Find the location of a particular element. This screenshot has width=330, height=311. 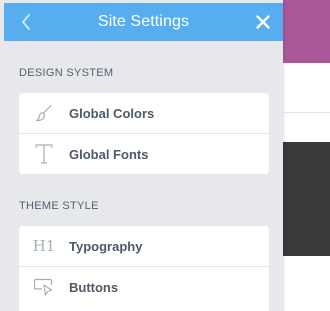

menu-item-label: Global Fonts is located at coordinates (109, 154).